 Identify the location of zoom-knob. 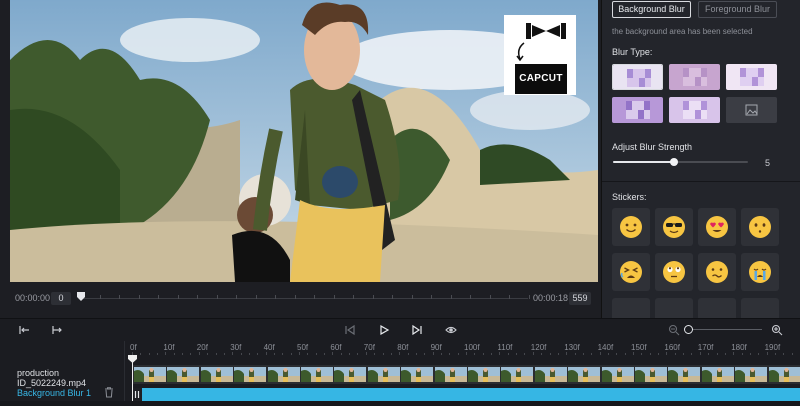
(688, 329).